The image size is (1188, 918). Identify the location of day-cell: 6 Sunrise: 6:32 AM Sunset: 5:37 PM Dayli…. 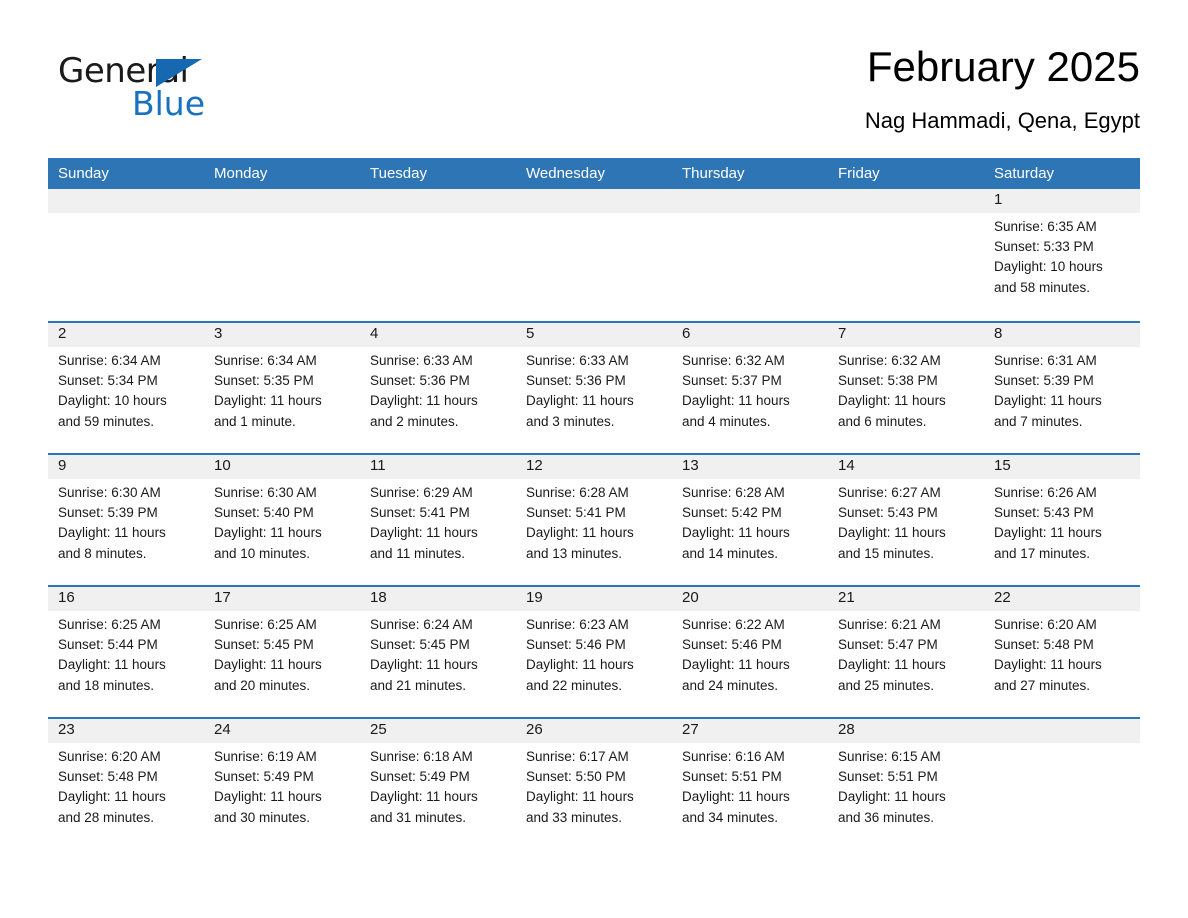
(750, 388).